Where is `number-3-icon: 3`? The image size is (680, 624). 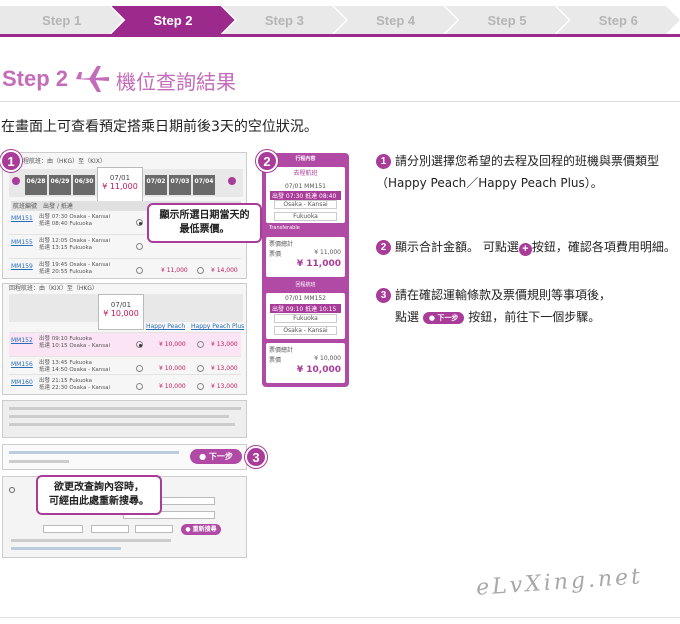 number-3-icon: 3 is located at coordinates (383, 295).